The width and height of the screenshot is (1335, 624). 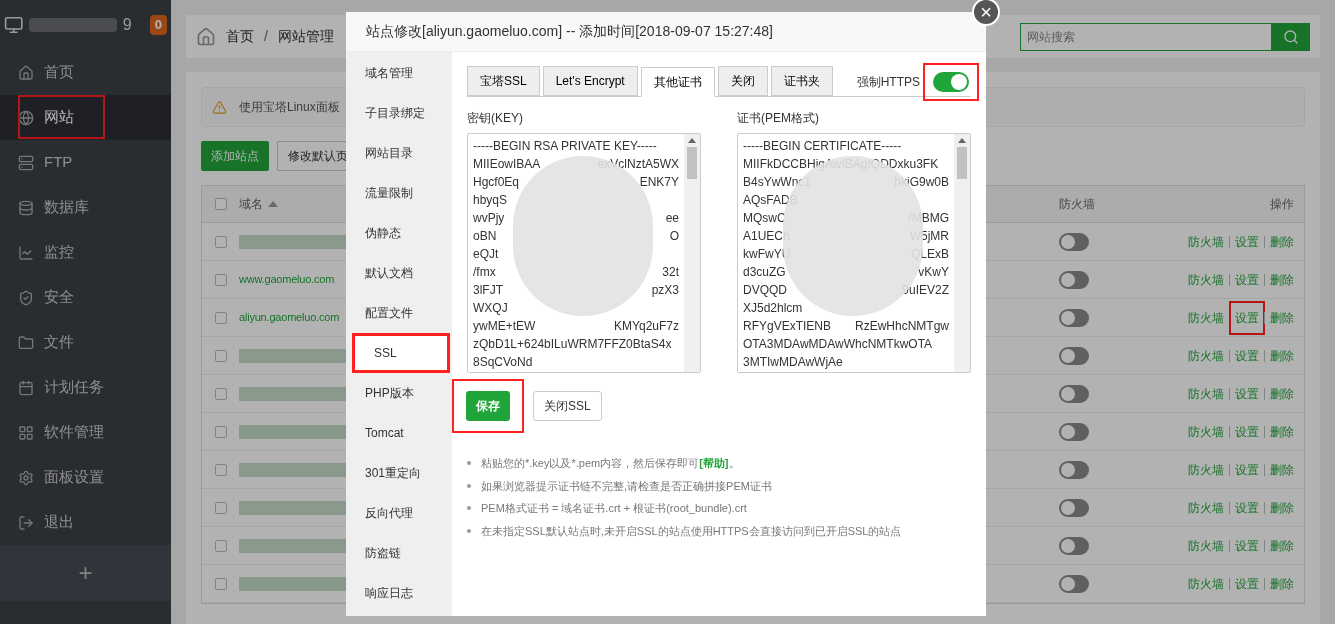 I want to click on tab: 宝塔SSL, so click(x=503, y=81).